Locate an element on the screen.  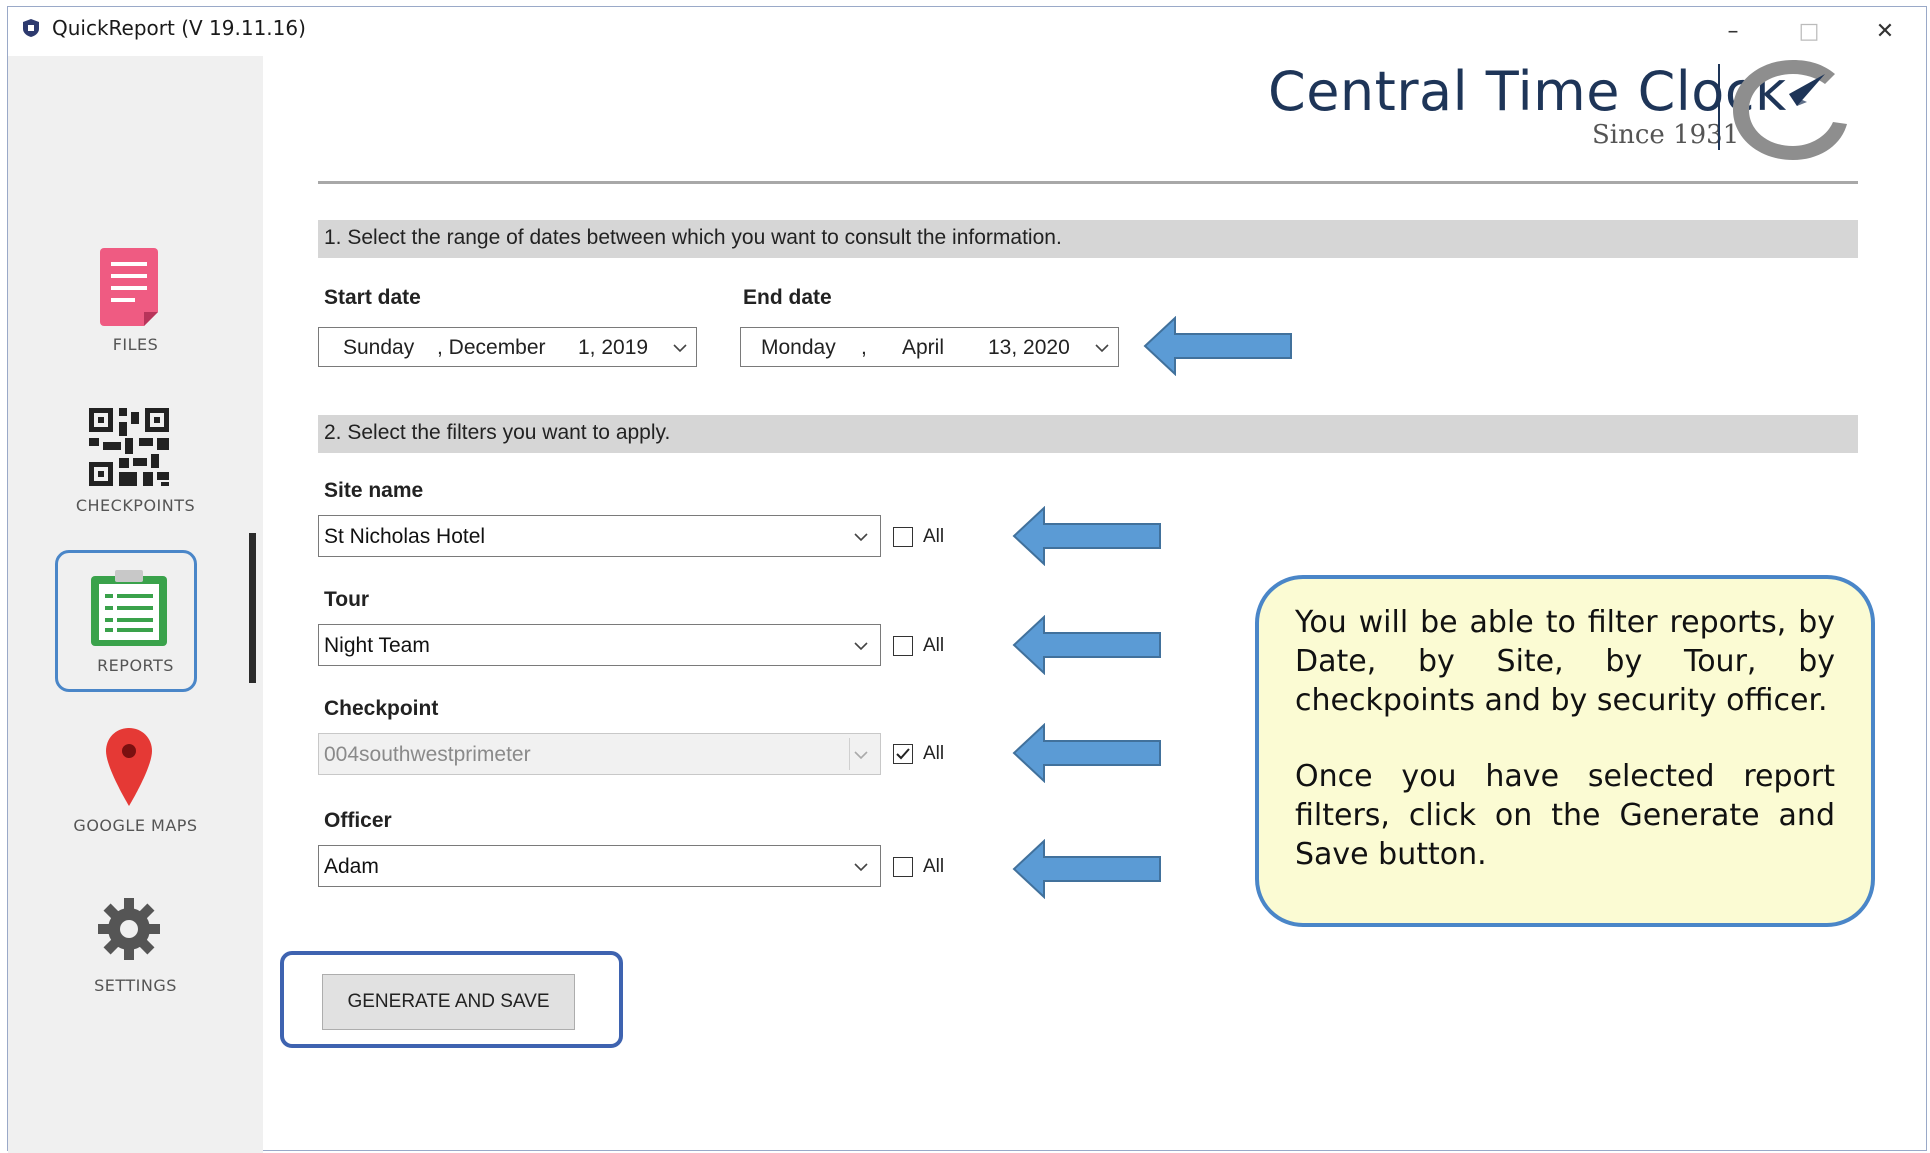
tour-all-checkbox is located at coordinates (903, 646).